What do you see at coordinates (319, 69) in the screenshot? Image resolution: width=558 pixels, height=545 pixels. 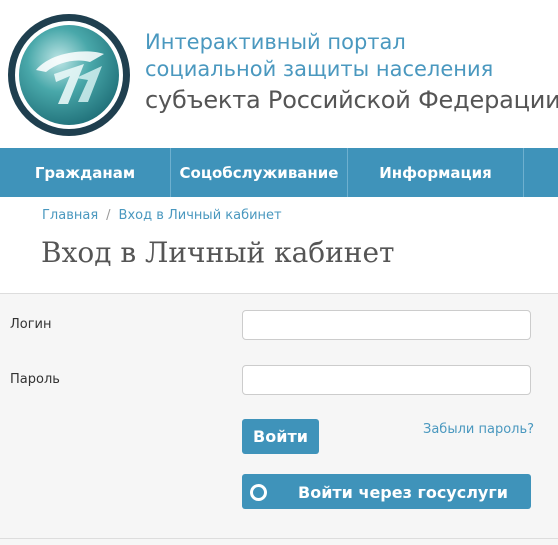 I see `portal-title-line2: социальной защиты населения` at bounding box center [319, 69].